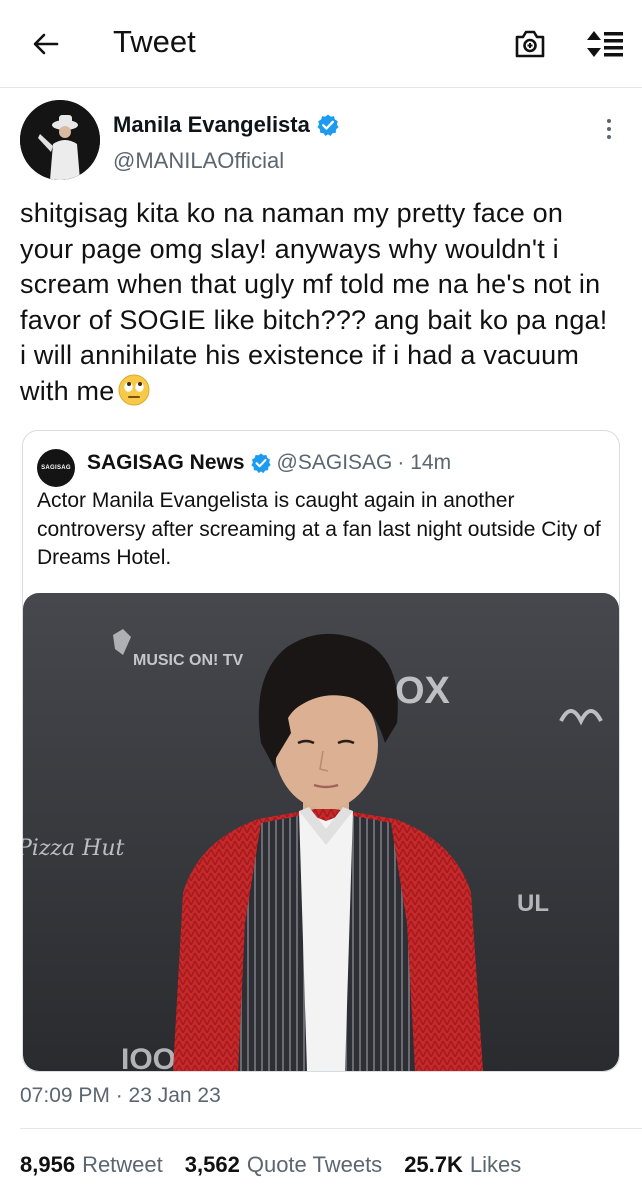 This screenshot has width=642, height=1200. Describe the element at coordinates (314, 1164) in the screenshot. I see `stat-label: Quote Tweets` at that location.